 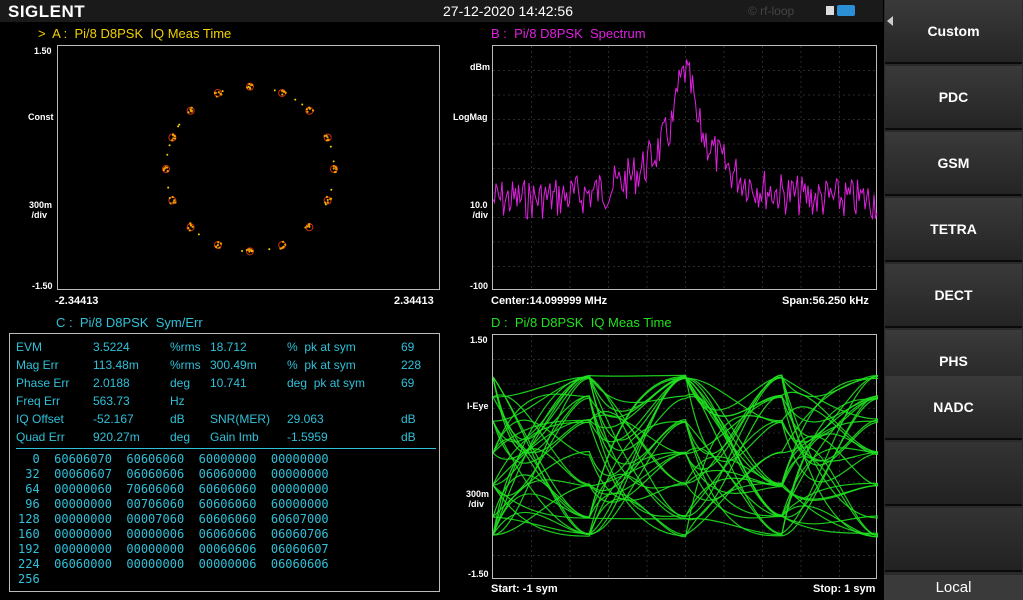 What do you see at coordinates (470, 117) in the screenshot?
I see `panel-b-y-mode: LogMag` at bounding box center [470, 117].